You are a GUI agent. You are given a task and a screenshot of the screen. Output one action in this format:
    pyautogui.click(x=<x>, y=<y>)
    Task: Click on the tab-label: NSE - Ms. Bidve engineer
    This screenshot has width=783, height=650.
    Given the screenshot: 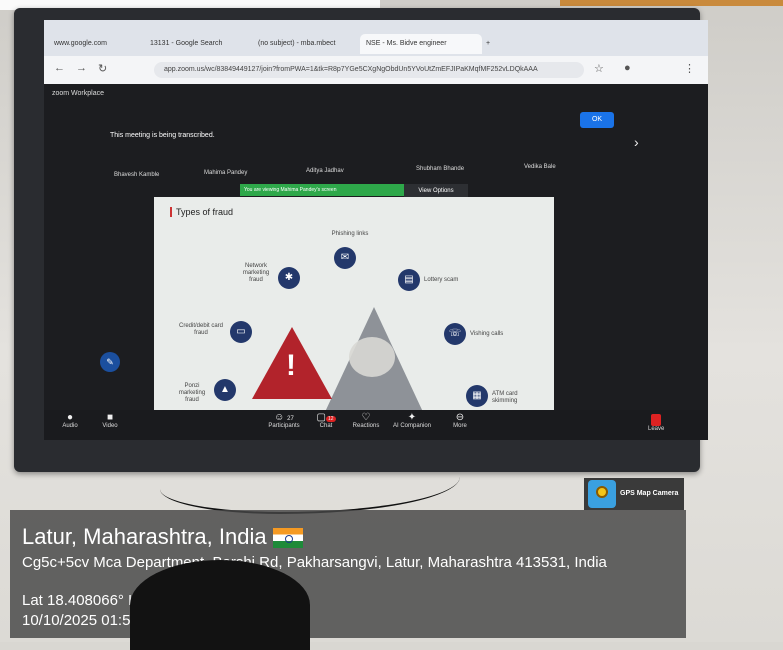 What is the action you would take?
    pyautogui.click(x=406, y=43)
    